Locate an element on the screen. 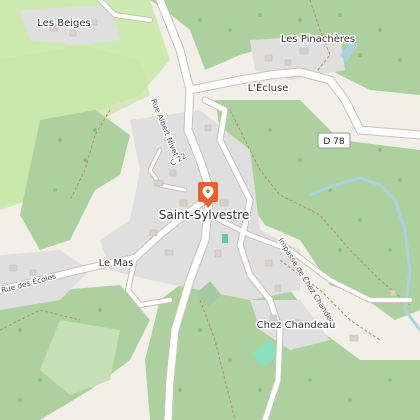  place-label-saint-sylvestre: Saint-Sylvestre is located at coordinates (204, 215).